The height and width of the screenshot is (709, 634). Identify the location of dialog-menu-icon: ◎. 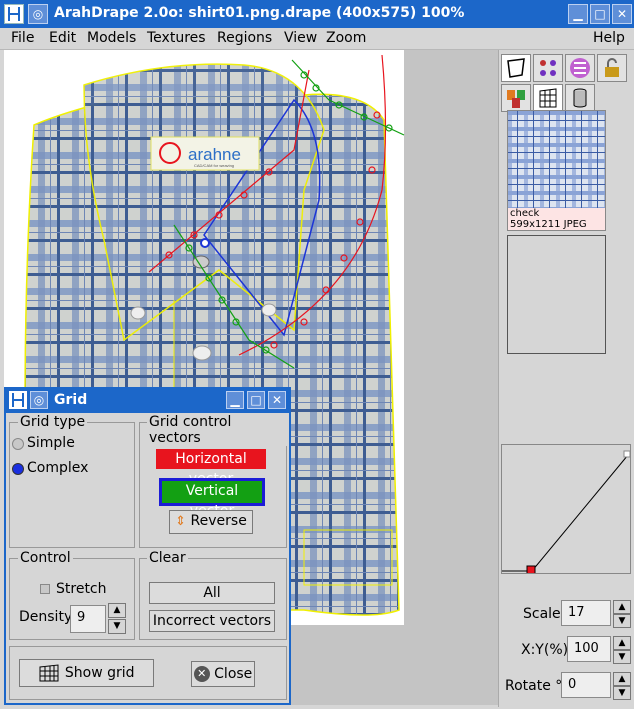
(39, 400).